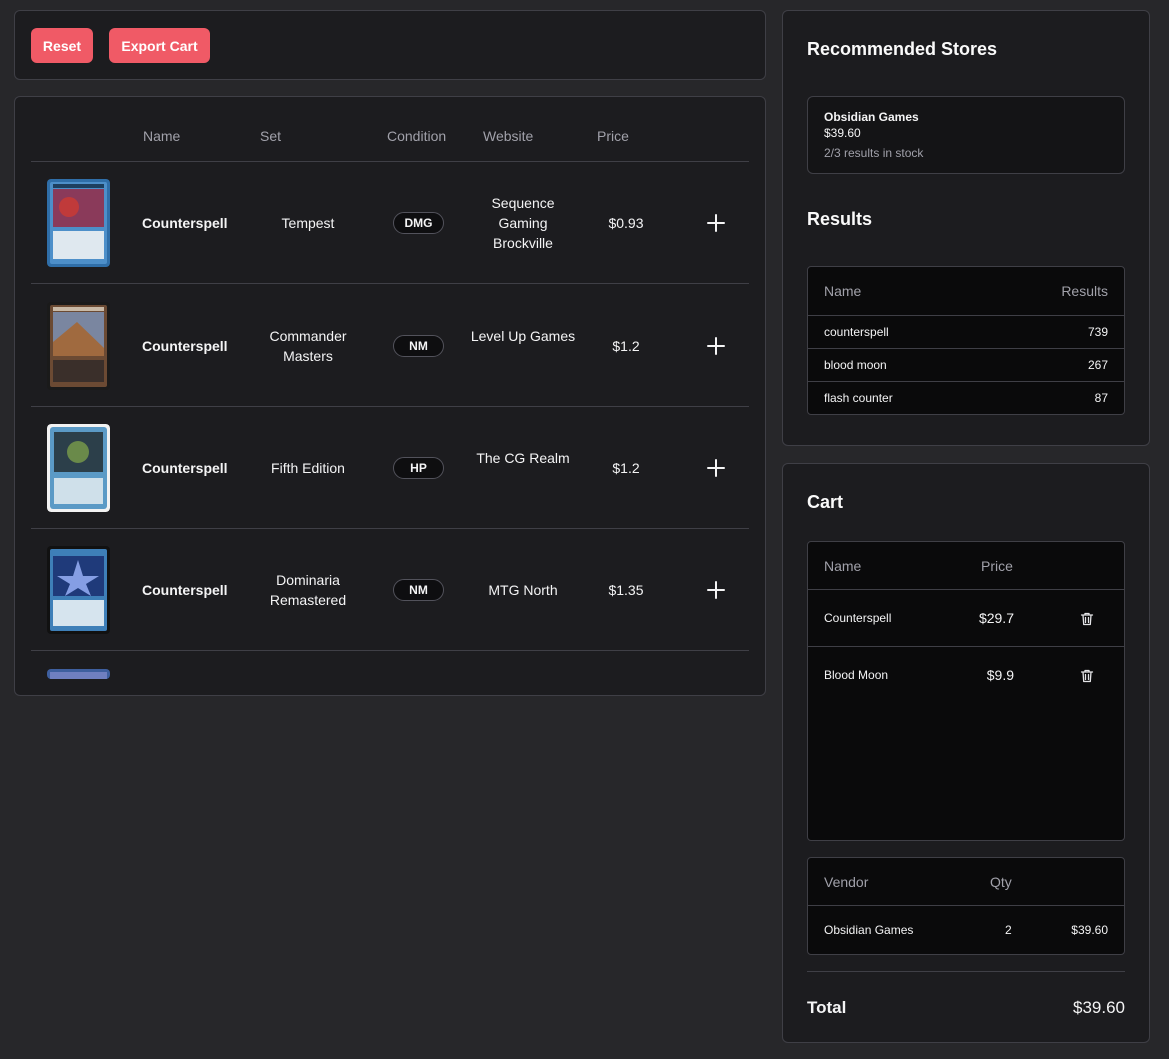  What do you see at coordinates (390, 45) in the screenshot?
I see `toolbar: Reset Export Cart` at bounding box center [390, 45].